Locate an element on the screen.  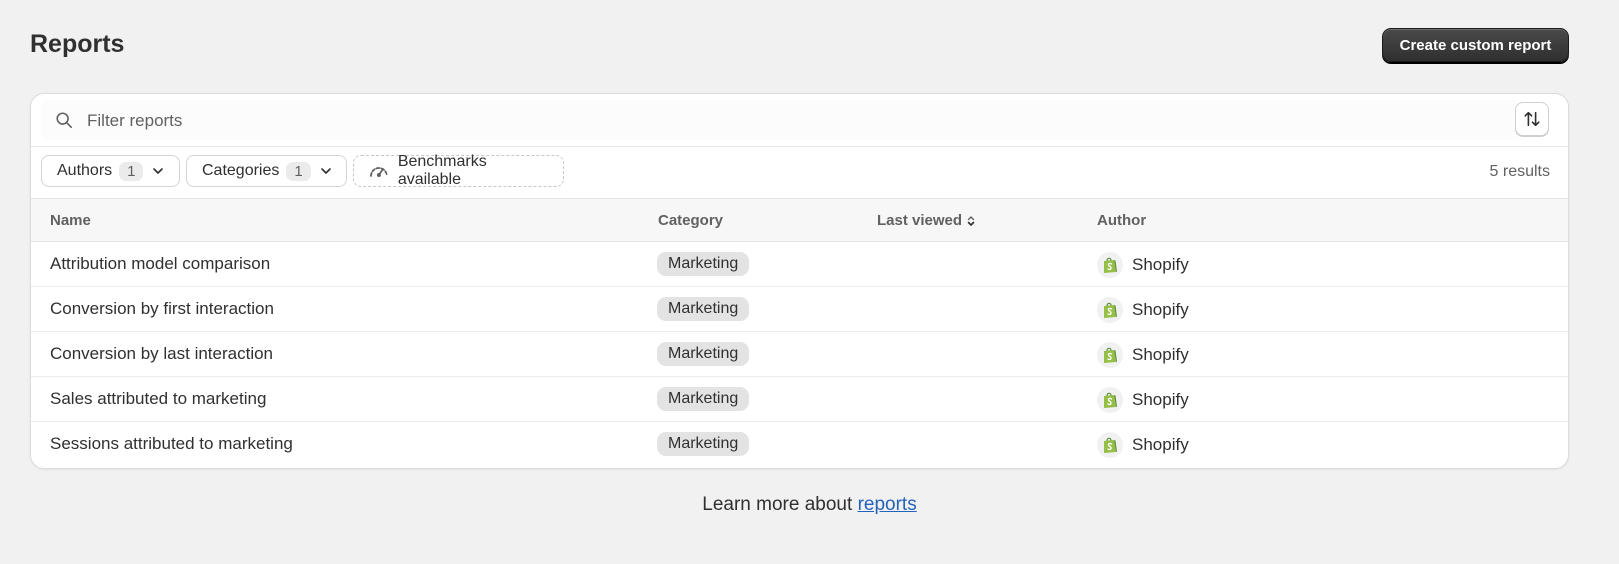
report-name: Conversion by first interaction is located at coordinates (162, 309).